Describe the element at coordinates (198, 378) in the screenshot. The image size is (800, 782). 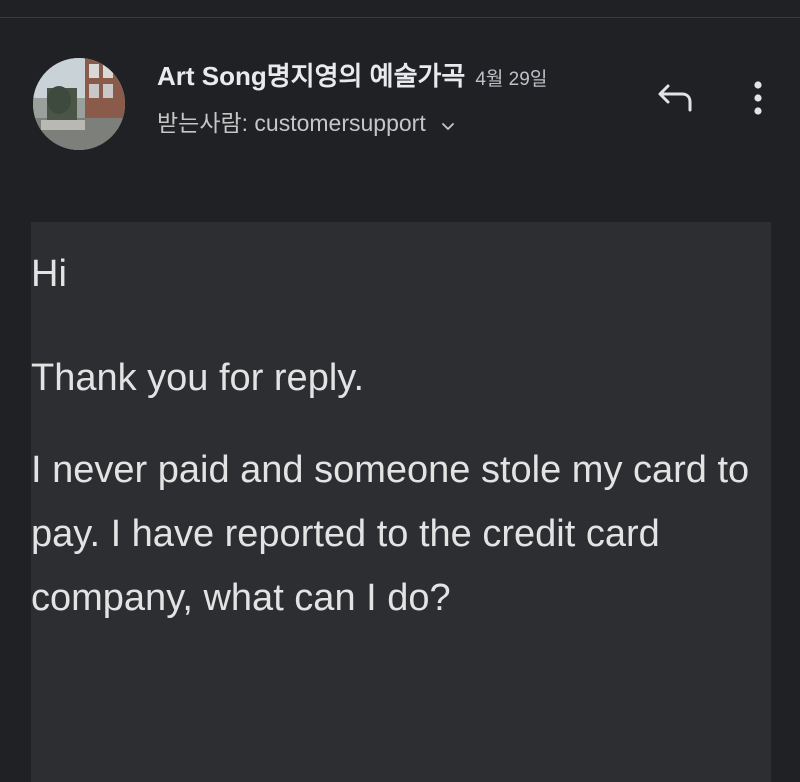
I see `body-line-thanks: Thank you for reply.` at that location.